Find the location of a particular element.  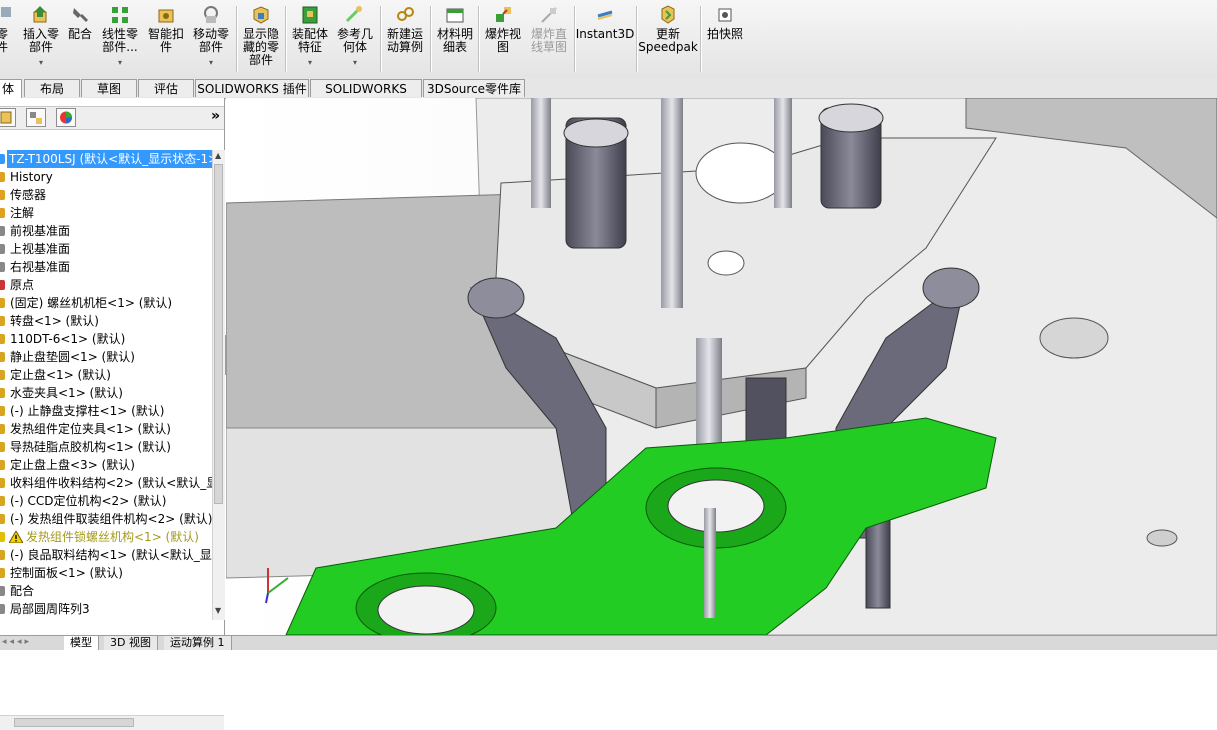

tree-item-label: 静止盘垫圆<1> (默认) is located at coordinates (72, 357).